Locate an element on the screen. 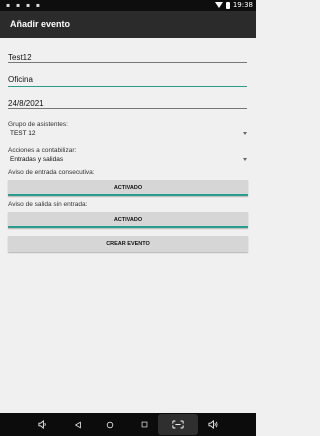 Image resolution: width=320 pixels, height=436 pixels. entry-warning-toggle-label: ACTIVADO is located at coordinates (128, 187).